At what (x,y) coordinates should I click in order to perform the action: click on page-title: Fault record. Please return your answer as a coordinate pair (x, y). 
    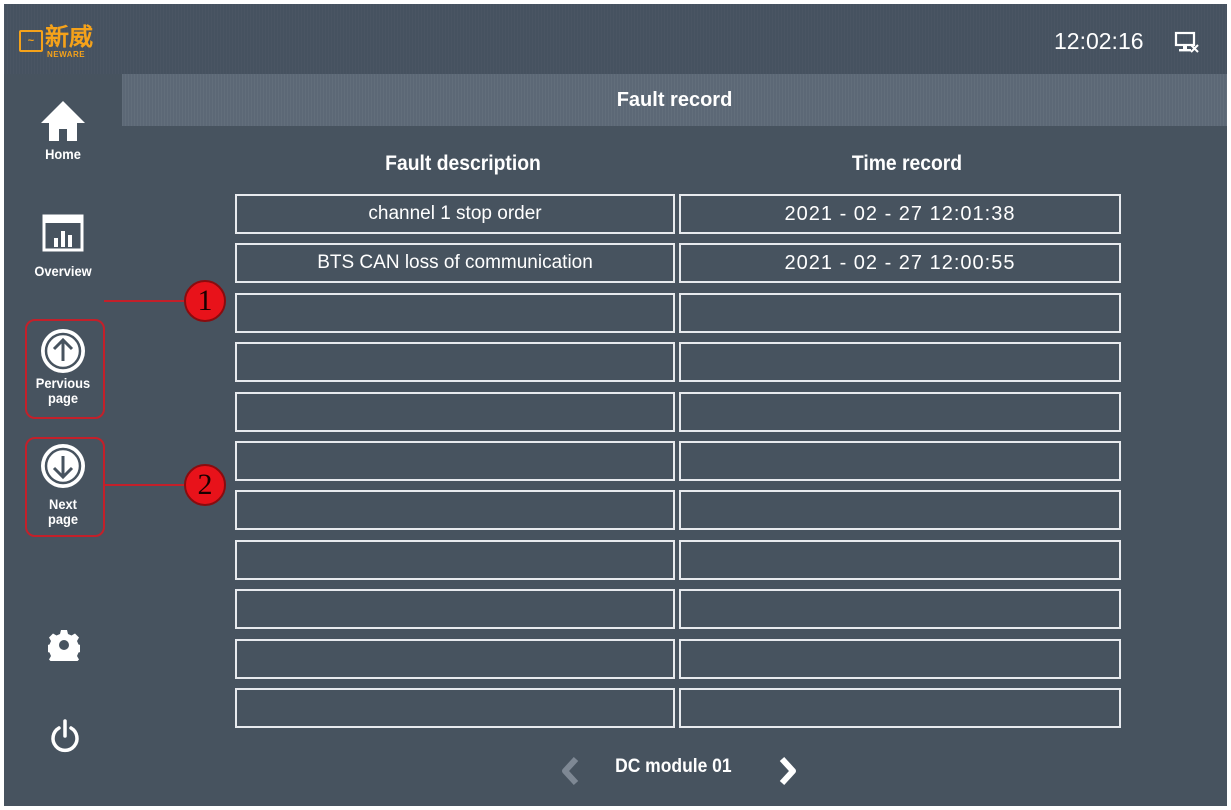
    Looking at the image, I should click on (674, 100).